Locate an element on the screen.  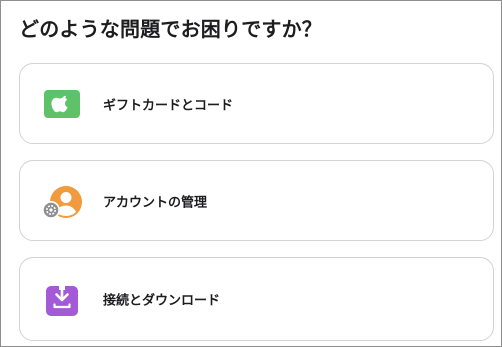
gift-card-icon is located at coordinates (62, 104).